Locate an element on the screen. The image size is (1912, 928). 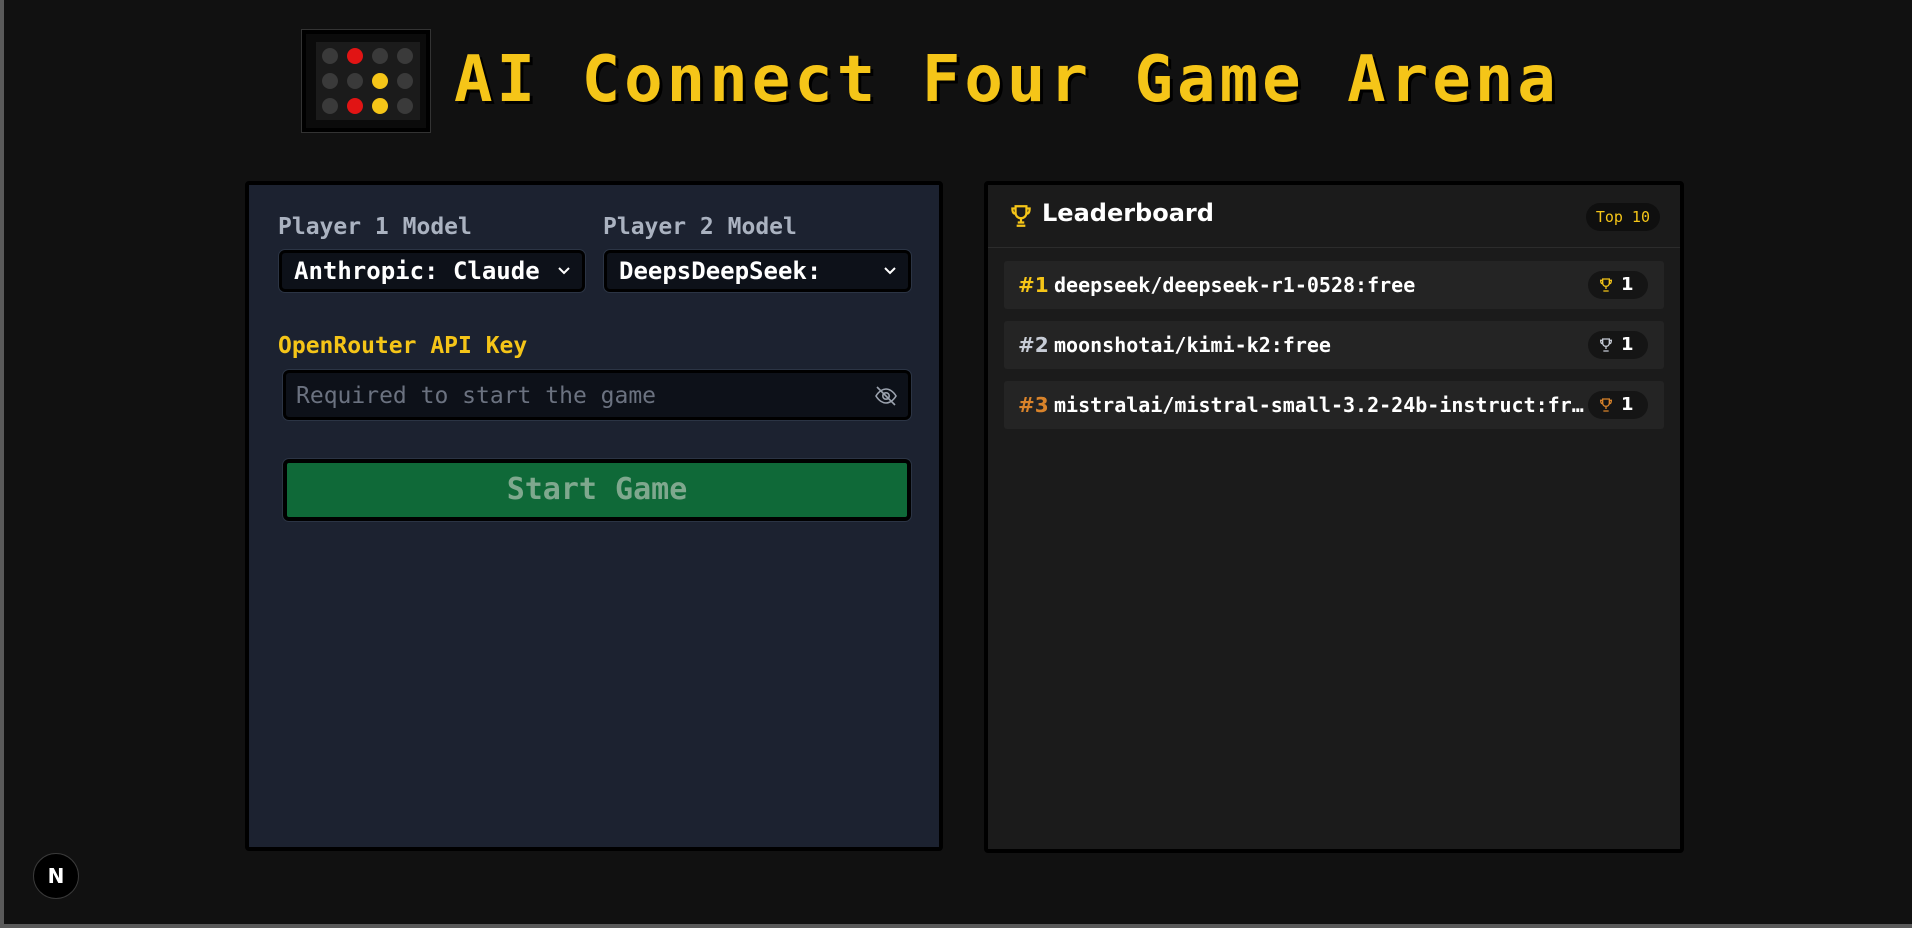
player2-model-select: DeepsDeepSeek: is located at coordinates (757, 271).